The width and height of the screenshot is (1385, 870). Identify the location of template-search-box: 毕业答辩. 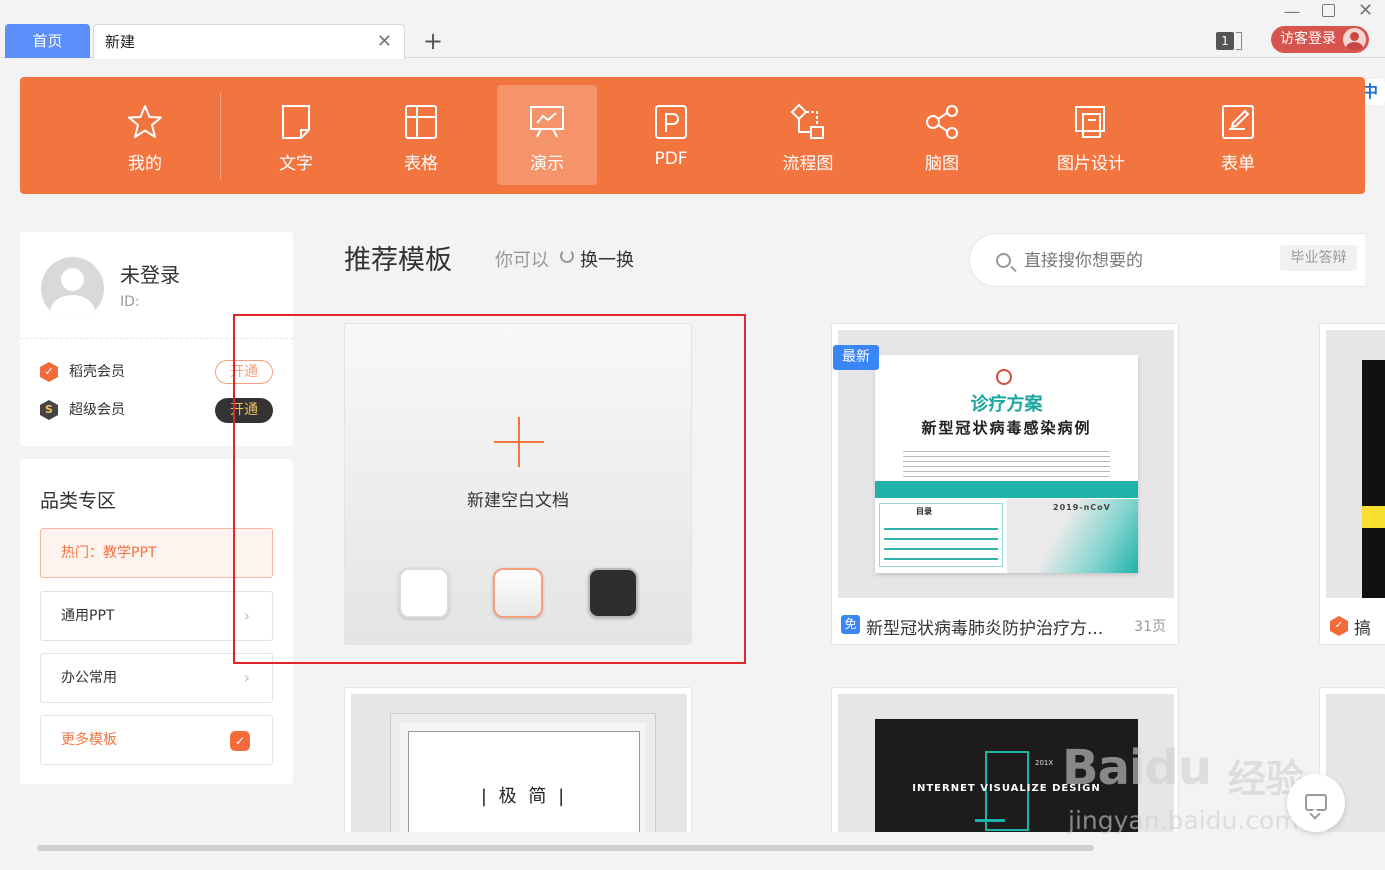
(1167, 260).